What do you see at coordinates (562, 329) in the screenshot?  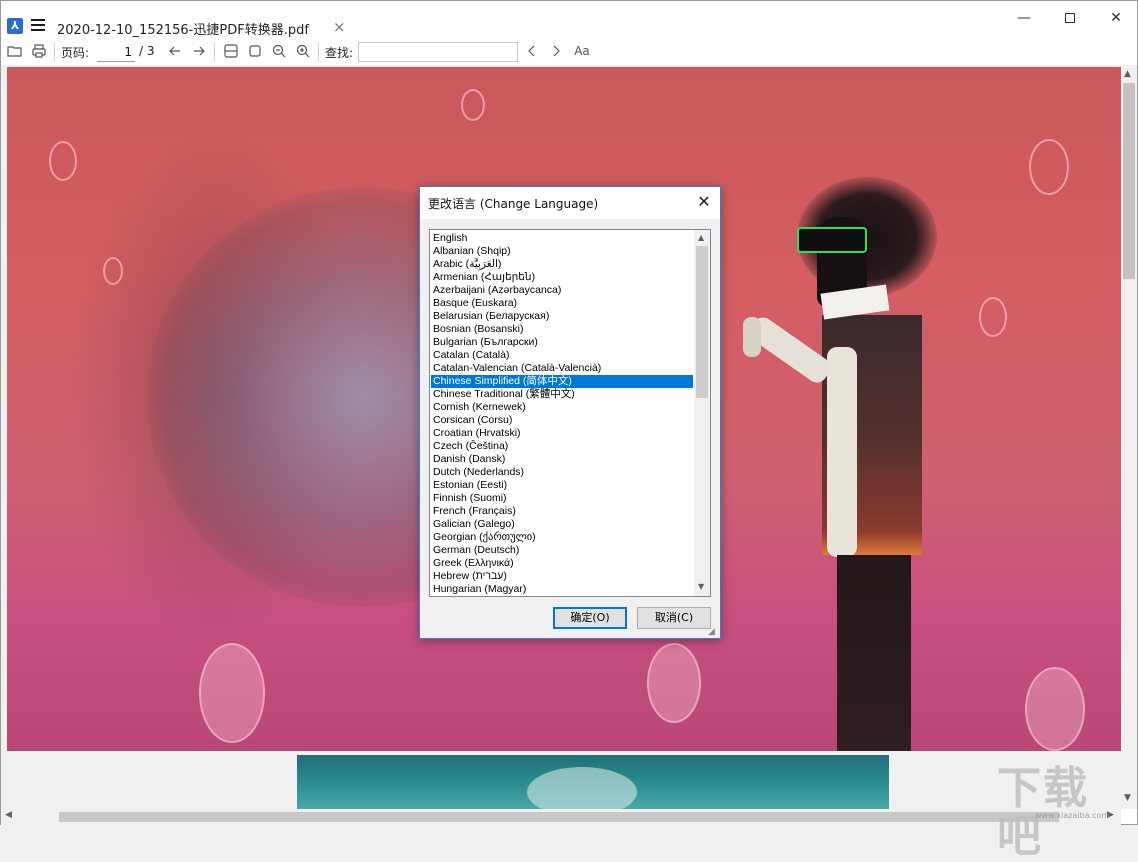 I see `language-option: Bosnian (Bosanski)` at bounding box center [562, 329].